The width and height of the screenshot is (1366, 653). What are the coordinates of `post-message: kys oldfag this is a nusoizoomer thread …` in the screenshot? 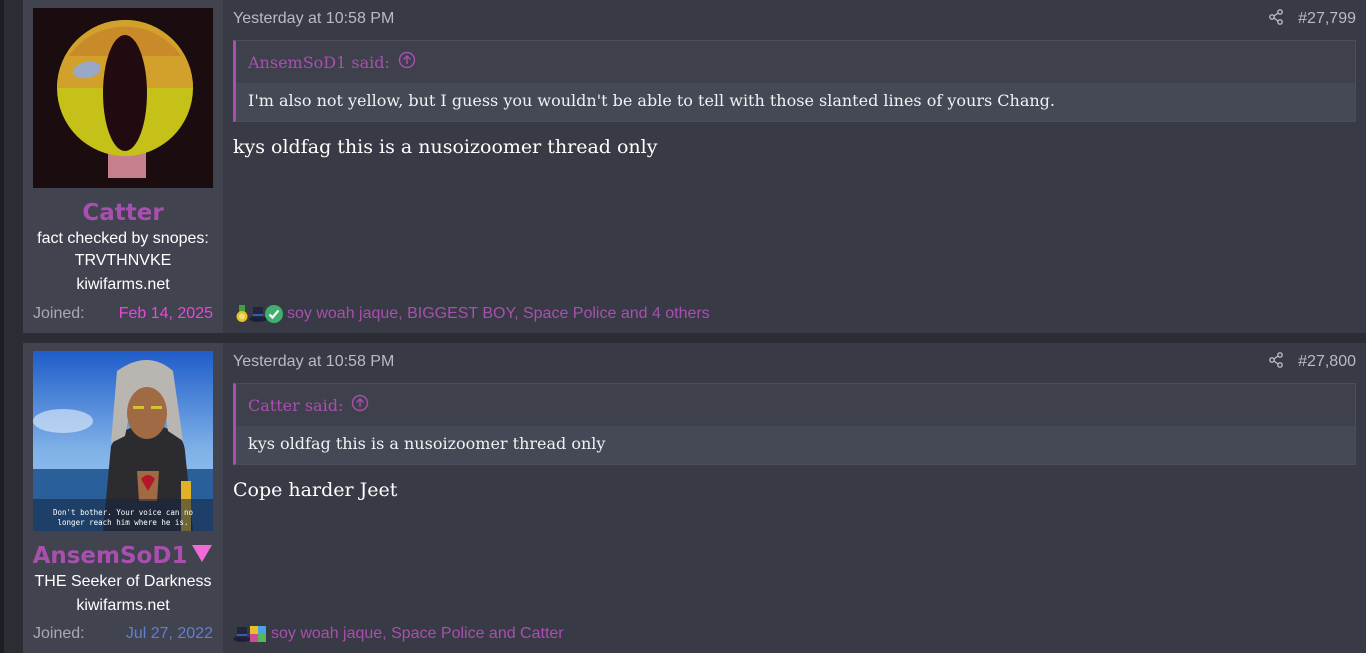 It's located at (445, 147).